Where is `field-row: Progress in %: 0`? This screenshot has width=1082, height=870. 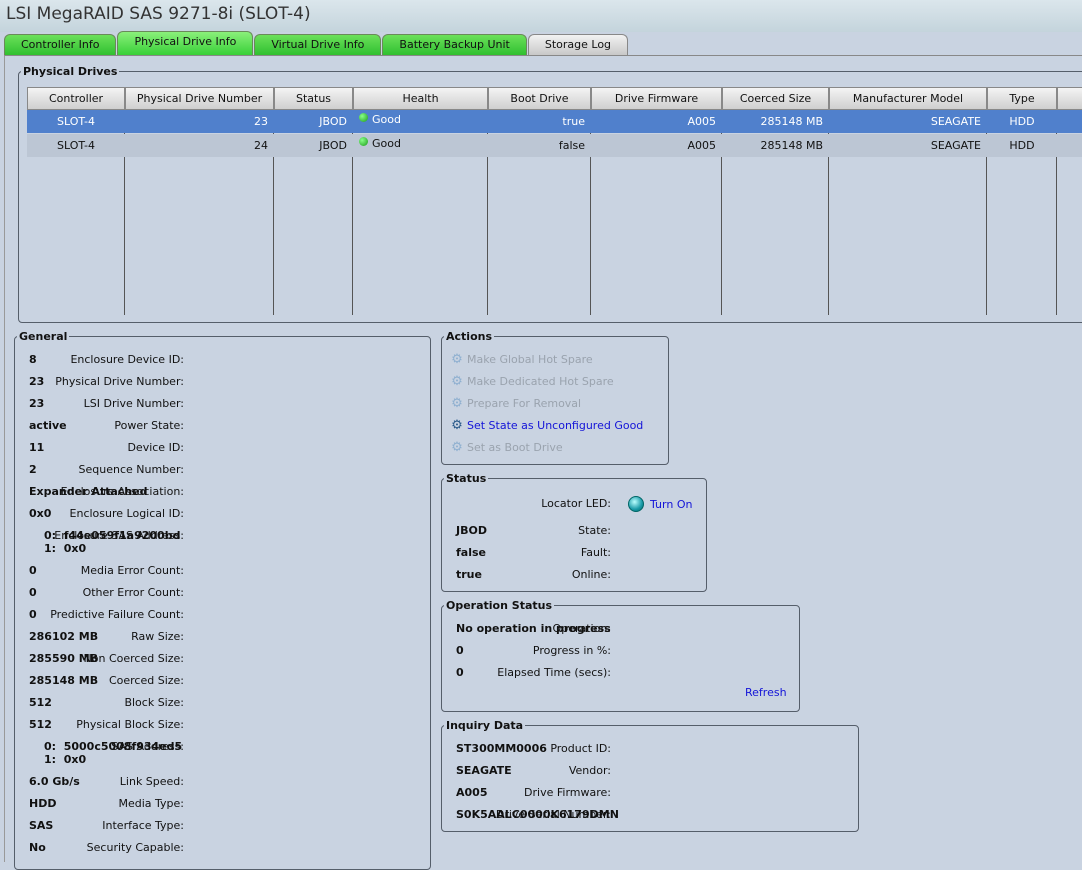
field-row: Progress in %: 0 is located at coordinates (526, 651).